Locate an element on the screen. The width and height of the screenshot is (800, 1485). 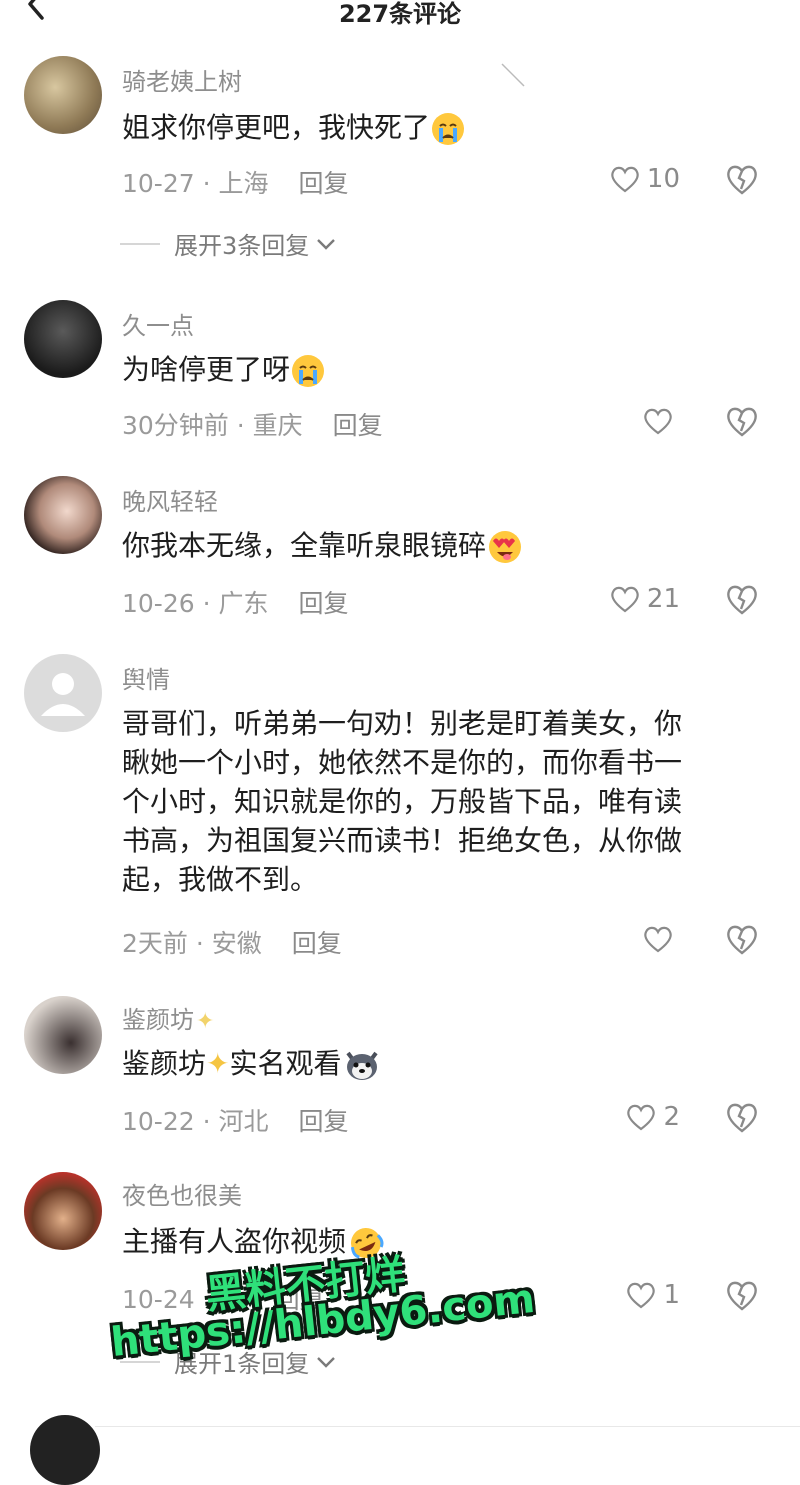
comment-meta: 10-26 · 广东 回复 is located at coordinates (235, 603).